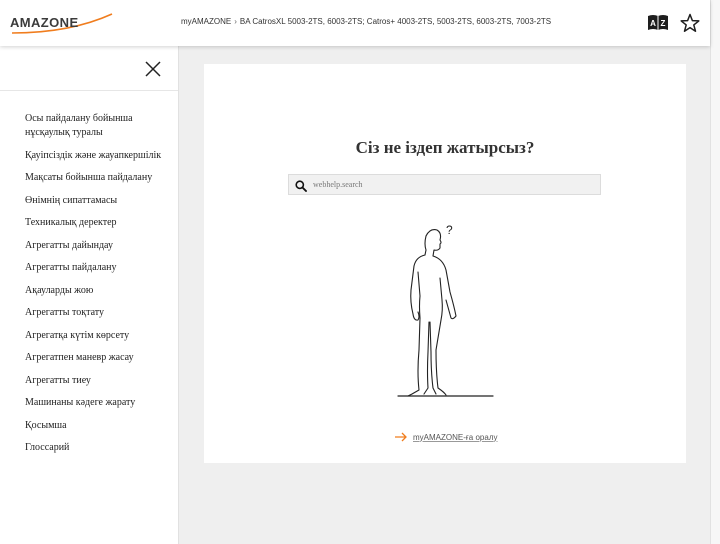  What do you see at coordinates (97, 403) in the screenshot?
I see `sidebar-item-disposal: Машинаны кәдеге жарату` at bounding box center [97, 403].